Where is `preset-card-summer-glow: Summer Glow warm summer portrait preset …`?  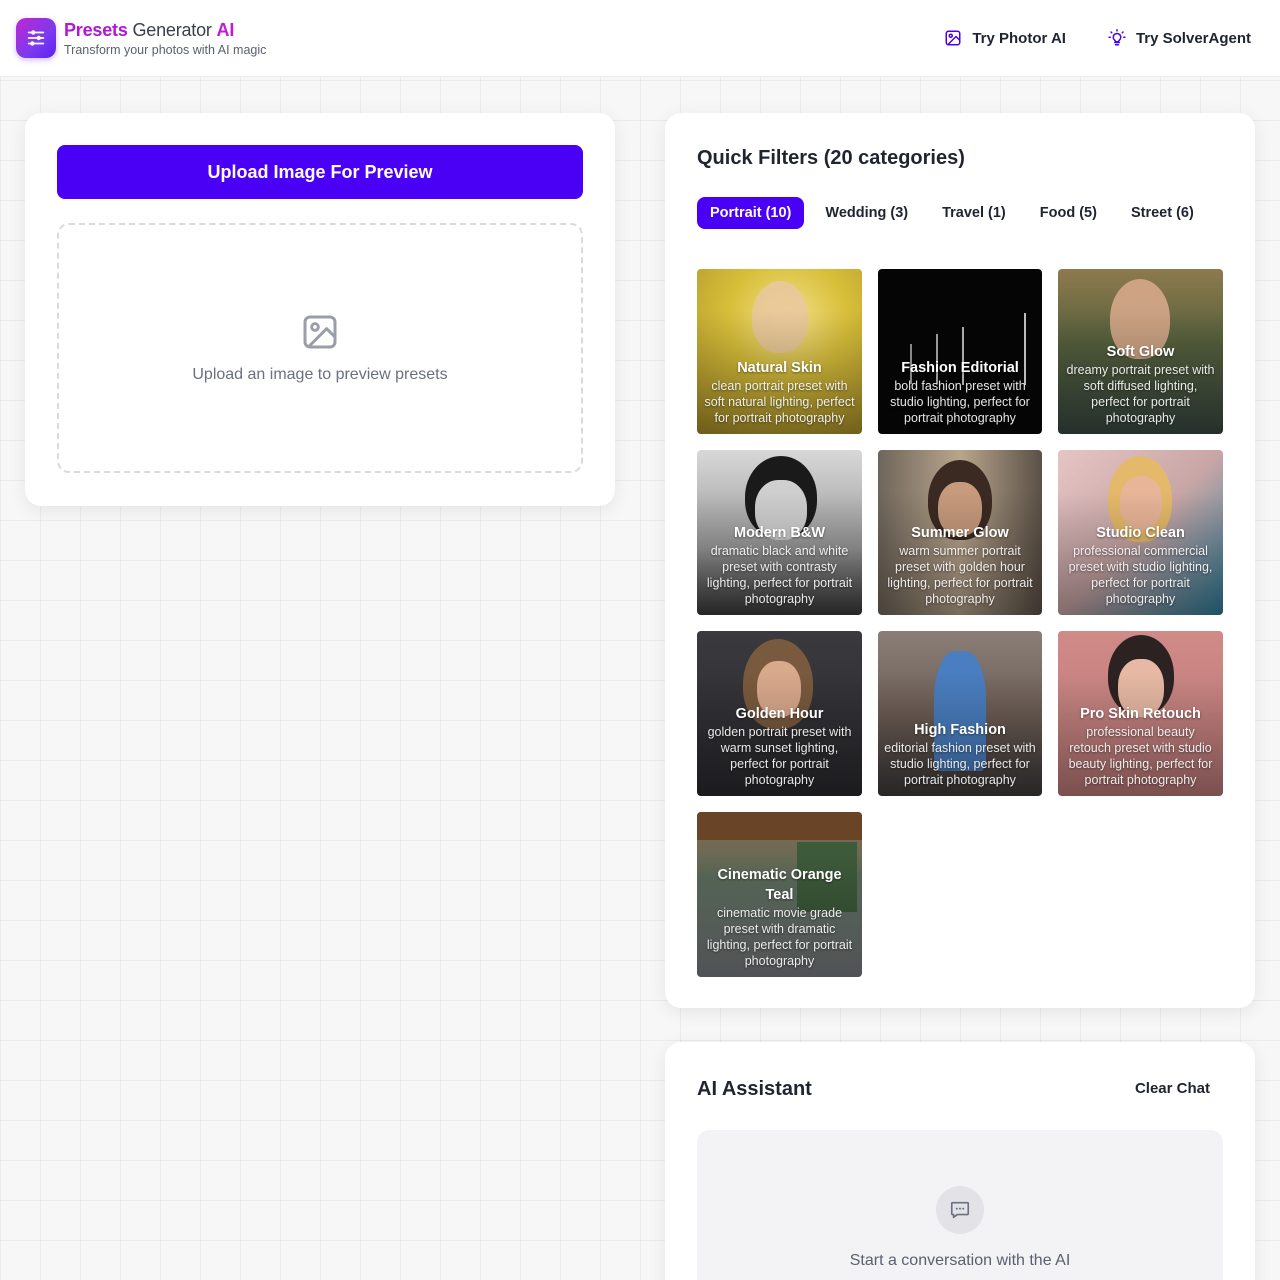 preset-card-summer-glow: Summer Glow warm summer portrait preset … is located at coordinates (960, 532).